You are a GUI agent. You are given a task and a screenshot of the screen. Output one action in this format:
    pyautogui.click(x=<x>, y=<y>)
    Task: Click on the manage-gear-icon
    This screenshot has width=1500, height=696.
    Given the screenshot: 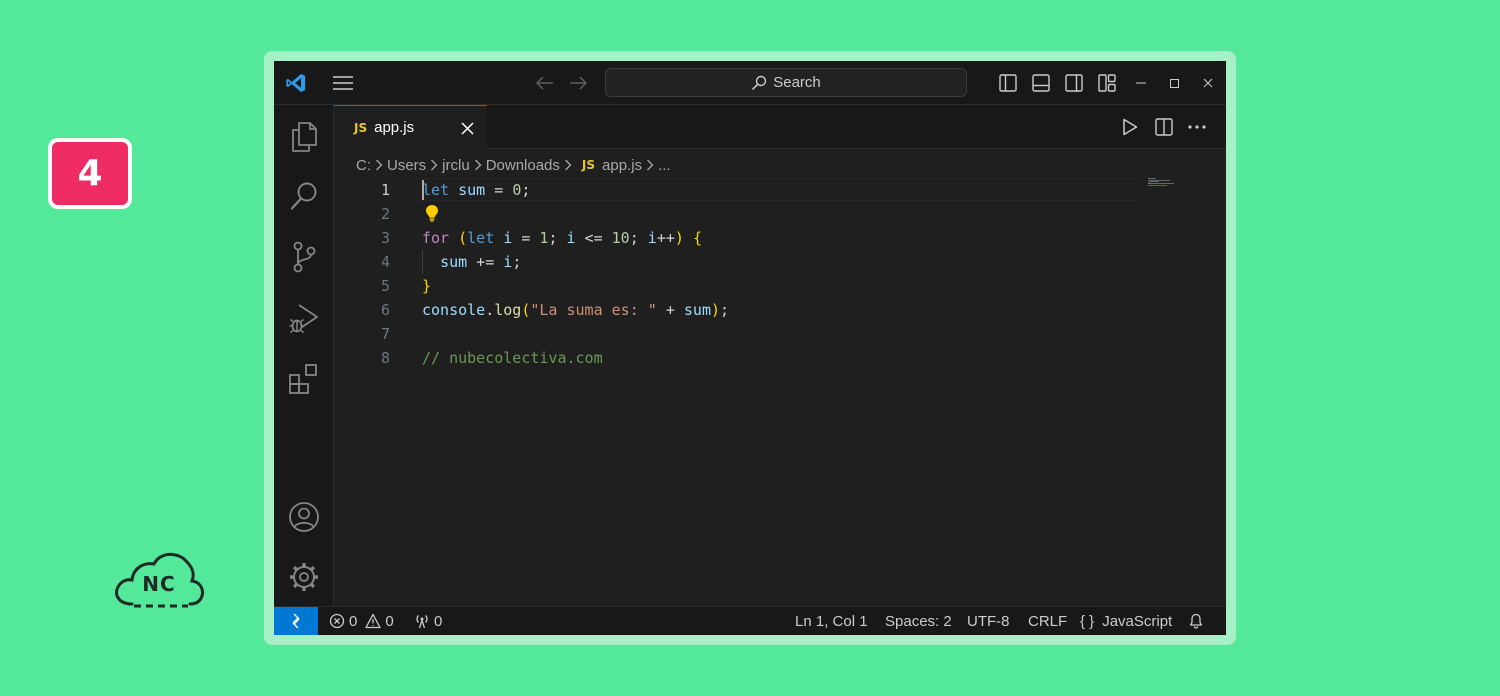 What is the action you would take?
    pyautogui.click(x=304, y=577)
    